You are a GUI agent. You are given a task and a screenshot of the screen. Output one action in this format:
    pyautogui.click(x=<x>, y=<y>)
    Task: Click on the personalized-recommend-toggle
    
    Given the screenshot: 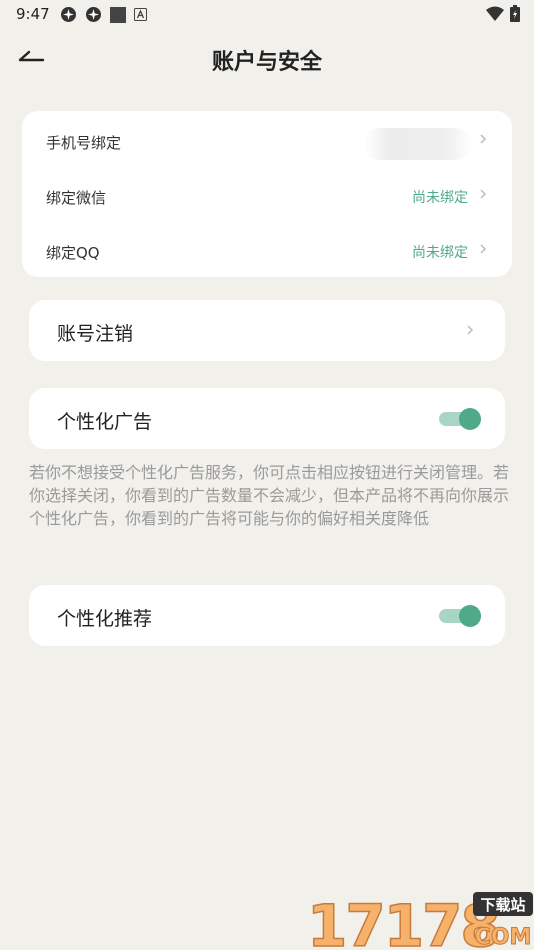 What is the action you would take?
    pyautogui.click(x=460, y=616)
    